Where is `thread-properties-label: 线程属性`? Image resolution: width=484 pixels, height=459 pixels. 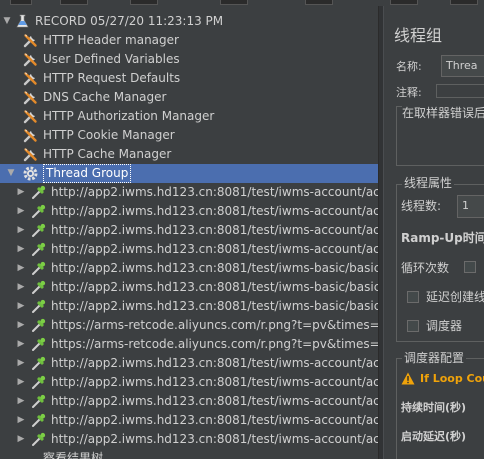
thread-properties-label: 线程属性 is located at coordinates (428, 183).